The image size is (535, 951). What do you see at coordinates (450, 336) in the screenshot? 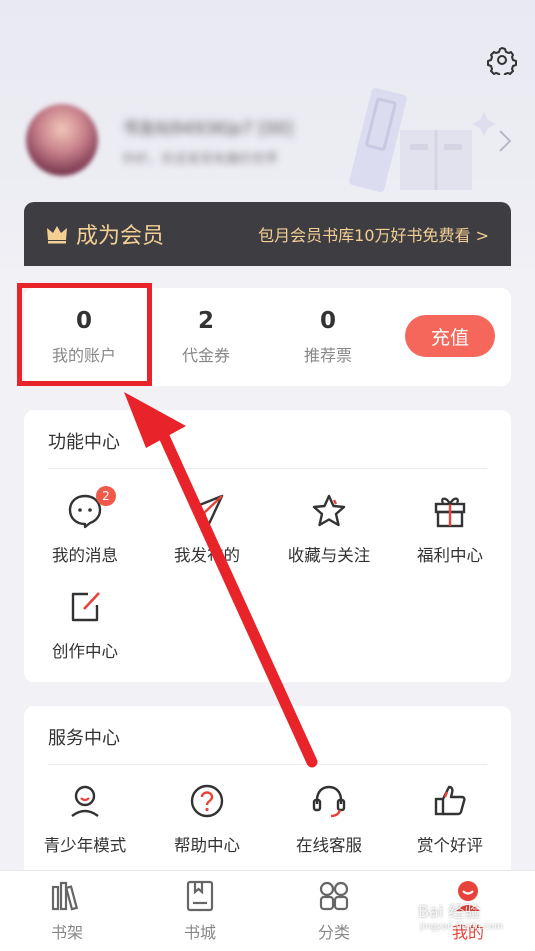
I see `recharge-button: 充值` at bounding box center [450, 336].